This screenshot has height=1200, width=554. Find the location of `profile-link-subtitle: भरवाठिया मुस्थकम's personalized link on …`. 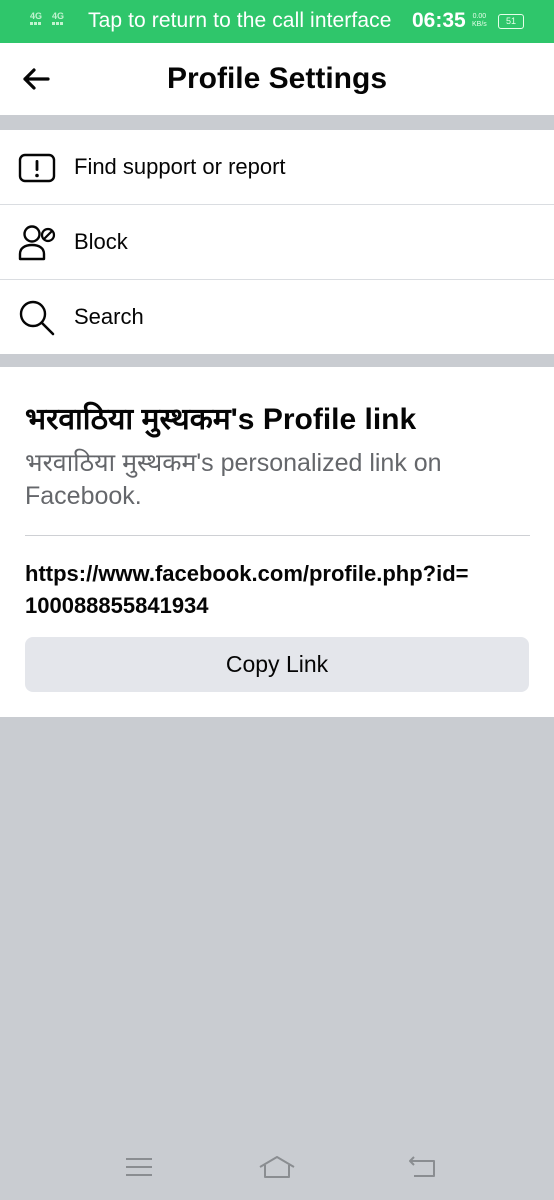

profile-link-subtitle: भरवाठिया मुस्थकम's personalized link on … is located at coordinates (233, 479).